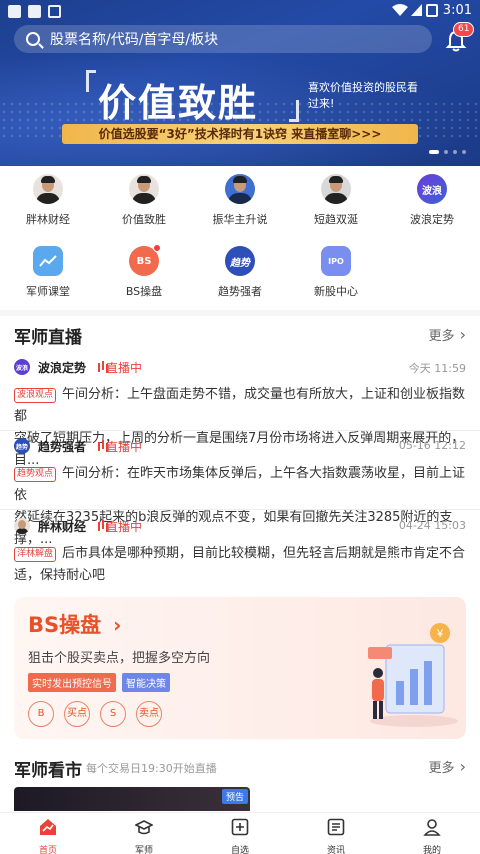 This screenshot has width=480, height=854. I want to click on live-tag: 洋林解盘, so click(35, 554).